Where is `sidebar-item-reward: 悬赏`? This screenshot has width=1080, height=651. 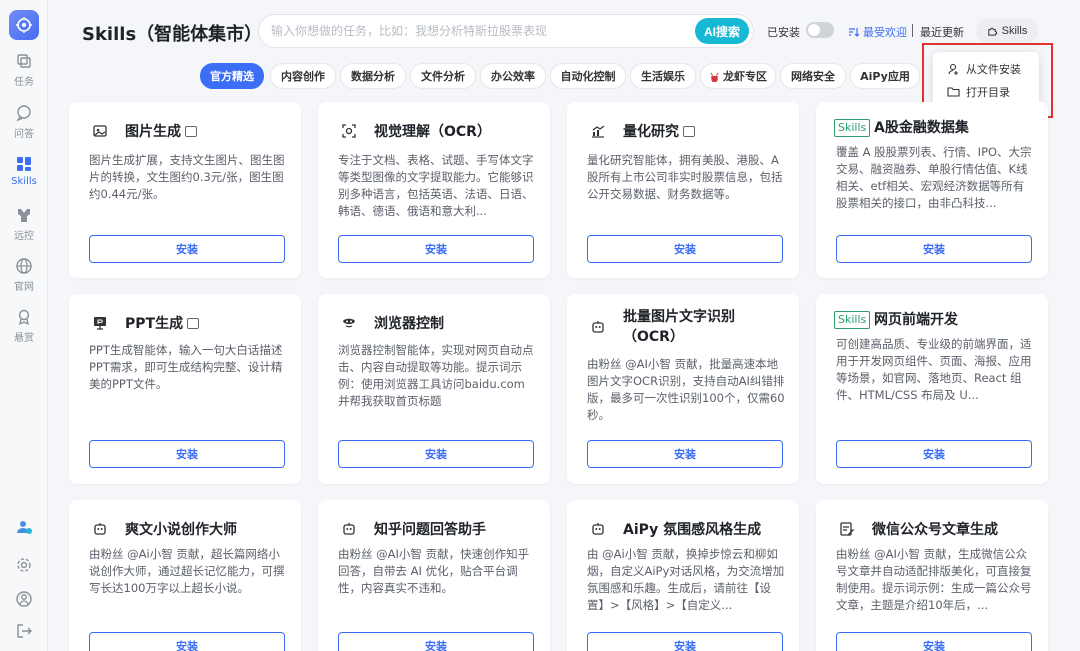 sidebar-item-reward: 悬赏 is located at coordinates (24, 330).